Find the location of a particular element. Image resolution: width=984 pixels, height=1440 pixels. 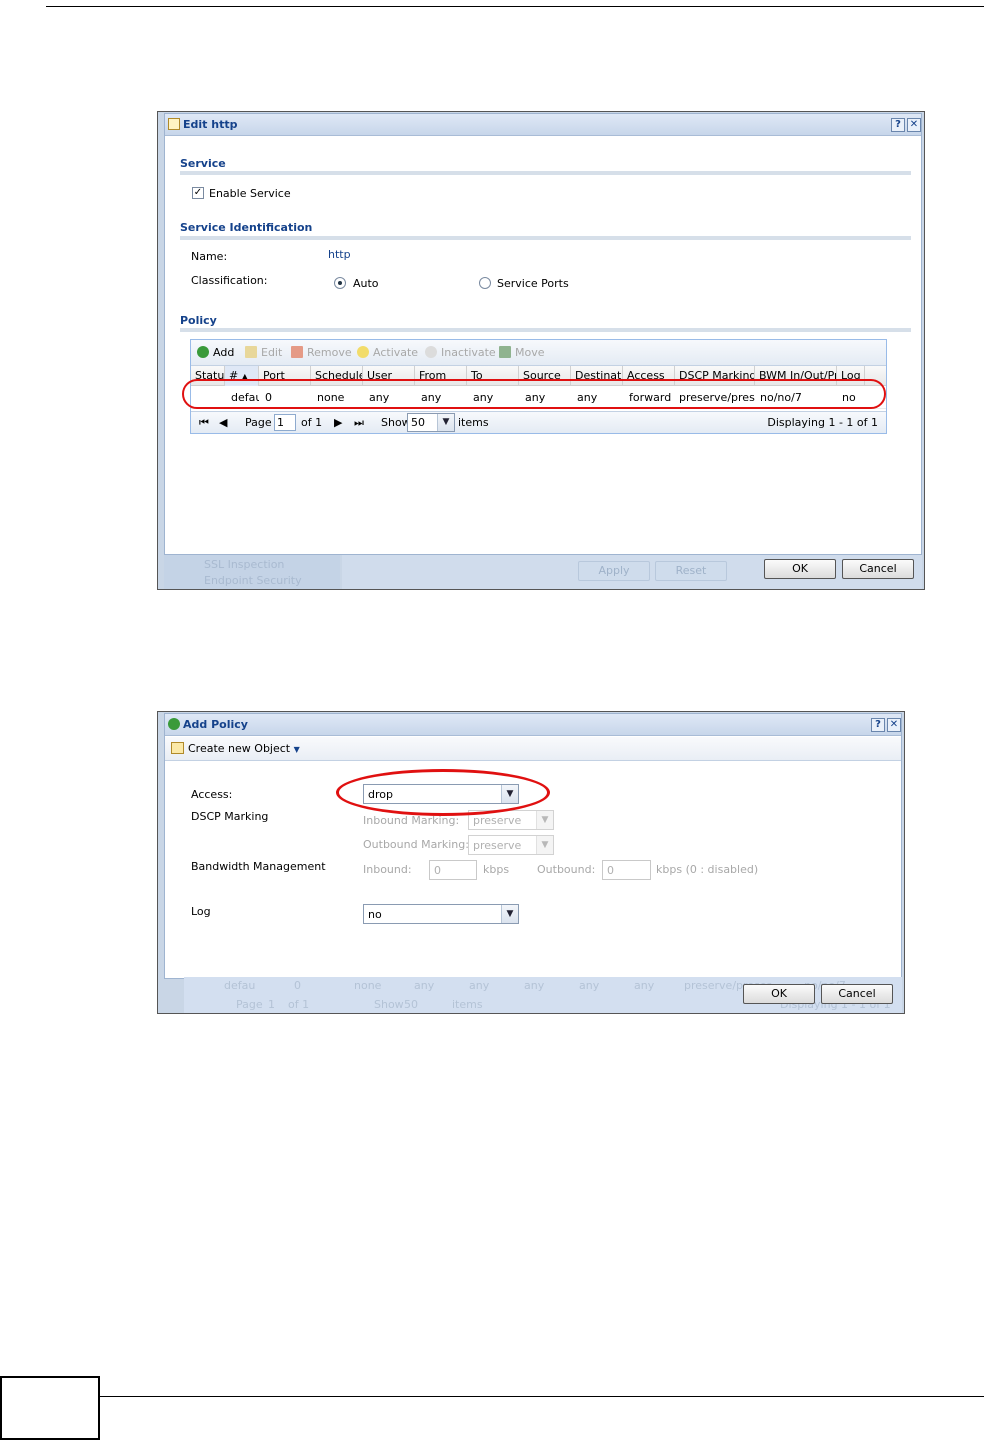

page-count: of 1 is located at coordinates (312, 422).